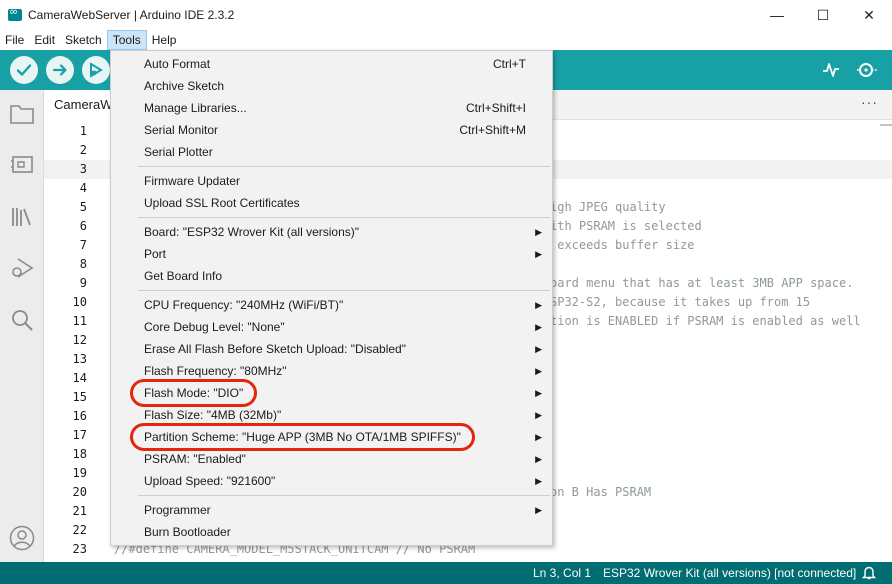 This screenshot has width=892, height=584. What do you see at coordinates (331, 327) in the screenshot?
I see `menu-item-core-debug-level: Core Debug Level: "None" ▶` at bounding box center [331, 327].